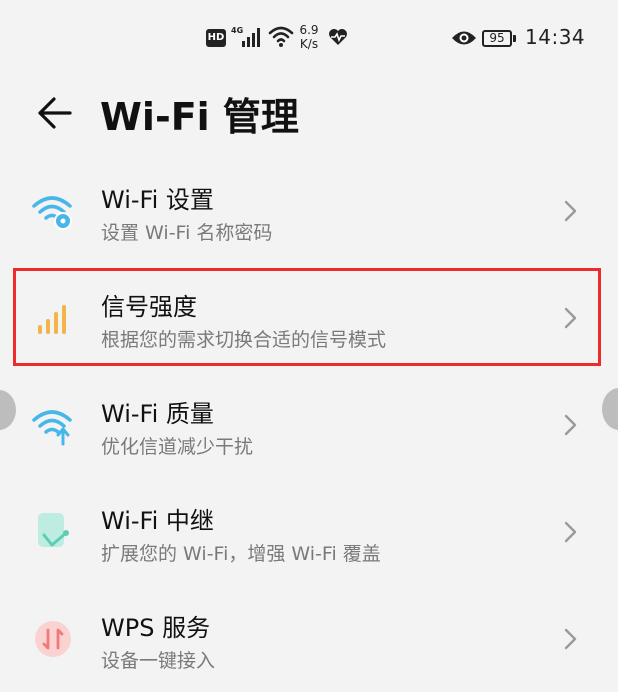 This screenshot has width=618, height=692. Describe the element at coordinates (237, 30) in the screenshot. I see `network-type-label: 4G` at that location.